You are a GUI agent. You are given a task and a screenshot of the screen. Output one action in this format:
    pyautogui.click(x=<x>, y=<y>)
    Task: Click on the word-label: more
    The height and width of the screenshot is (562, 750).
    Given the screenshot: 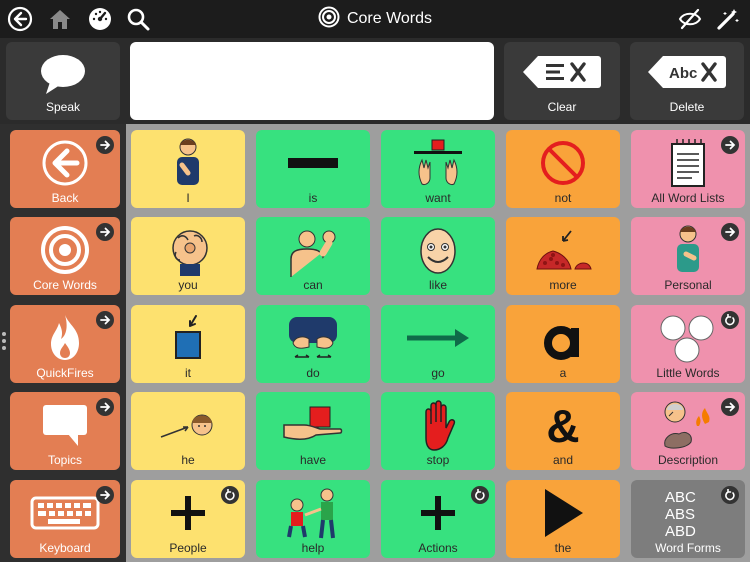 What is the action you would take?
    pyautogui.click(x=563, y=285)
    